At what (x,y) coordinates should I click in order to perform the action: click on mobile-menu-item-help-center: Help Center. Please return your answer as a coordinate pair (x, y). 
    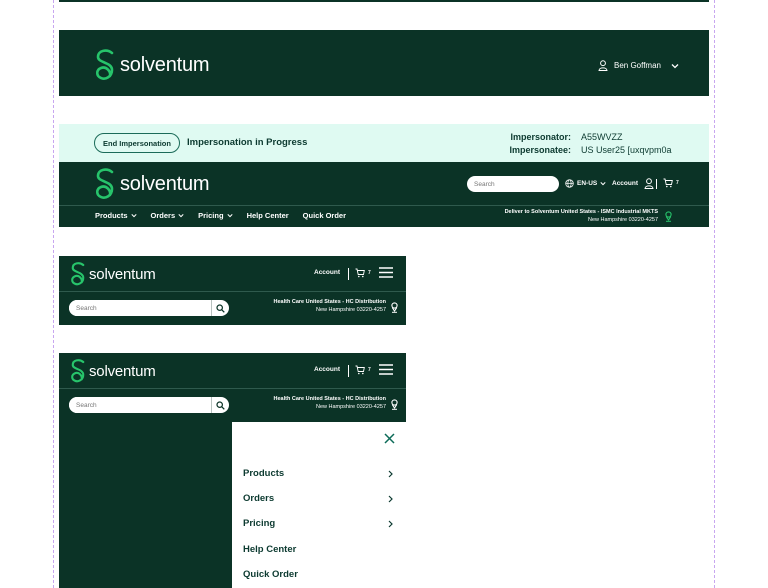
    Looking at the image, I should click on (318, 549).